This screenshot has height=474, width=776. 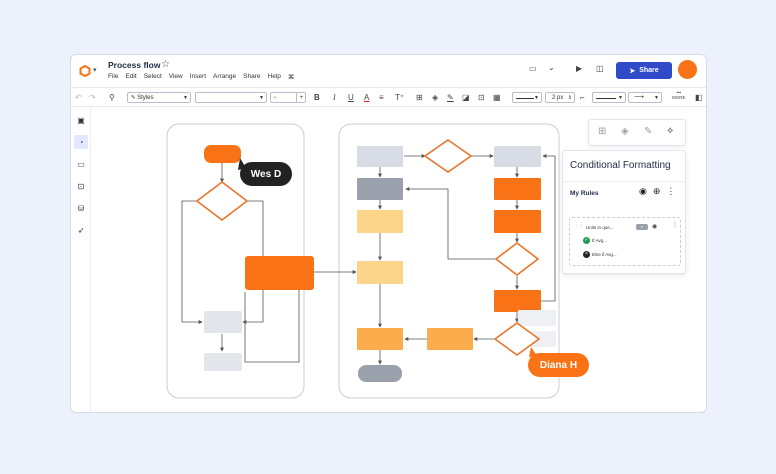 What do you see at coordinates (642, 227) in the screenshot?
I see `rule-badge: ▪▪` at bounding box center [642, 227].